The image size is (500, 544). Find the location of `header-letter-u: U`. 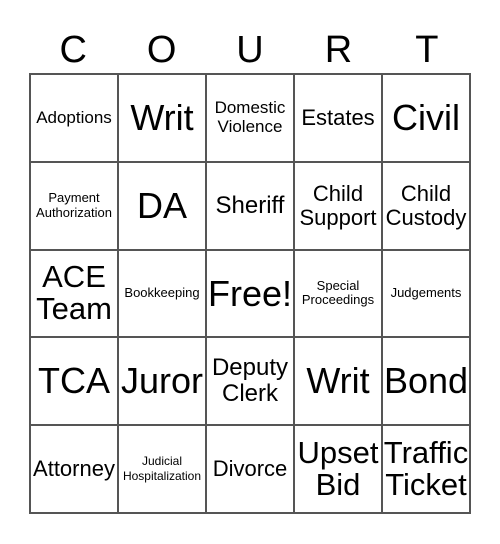

header-letter-u: U is located at coordinates (250, 50).